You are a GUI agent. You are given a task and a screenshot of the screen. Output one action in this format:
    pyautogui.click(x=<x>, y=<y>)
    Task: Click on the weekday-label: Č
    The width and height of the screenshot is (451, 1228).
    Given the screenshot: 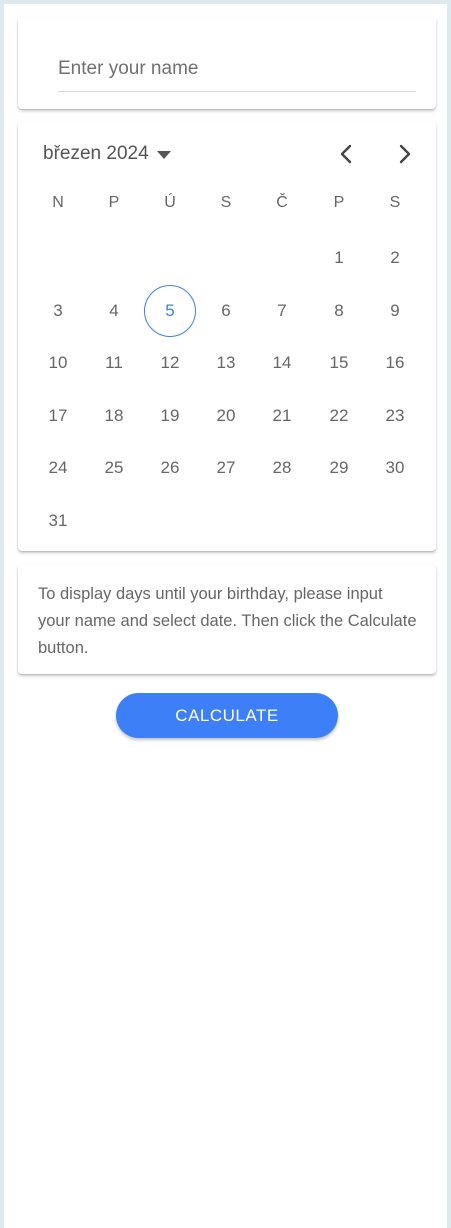 What is the action you would take?
    pyautogui.click(x=282, y=202)
    